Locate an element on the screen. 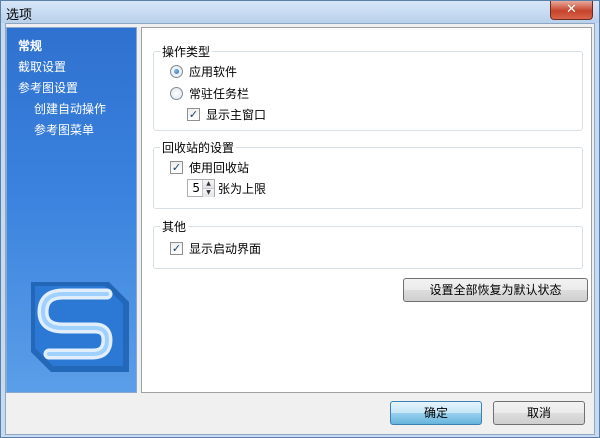  ok-button: 确定 is located at coordinates (436, 413).